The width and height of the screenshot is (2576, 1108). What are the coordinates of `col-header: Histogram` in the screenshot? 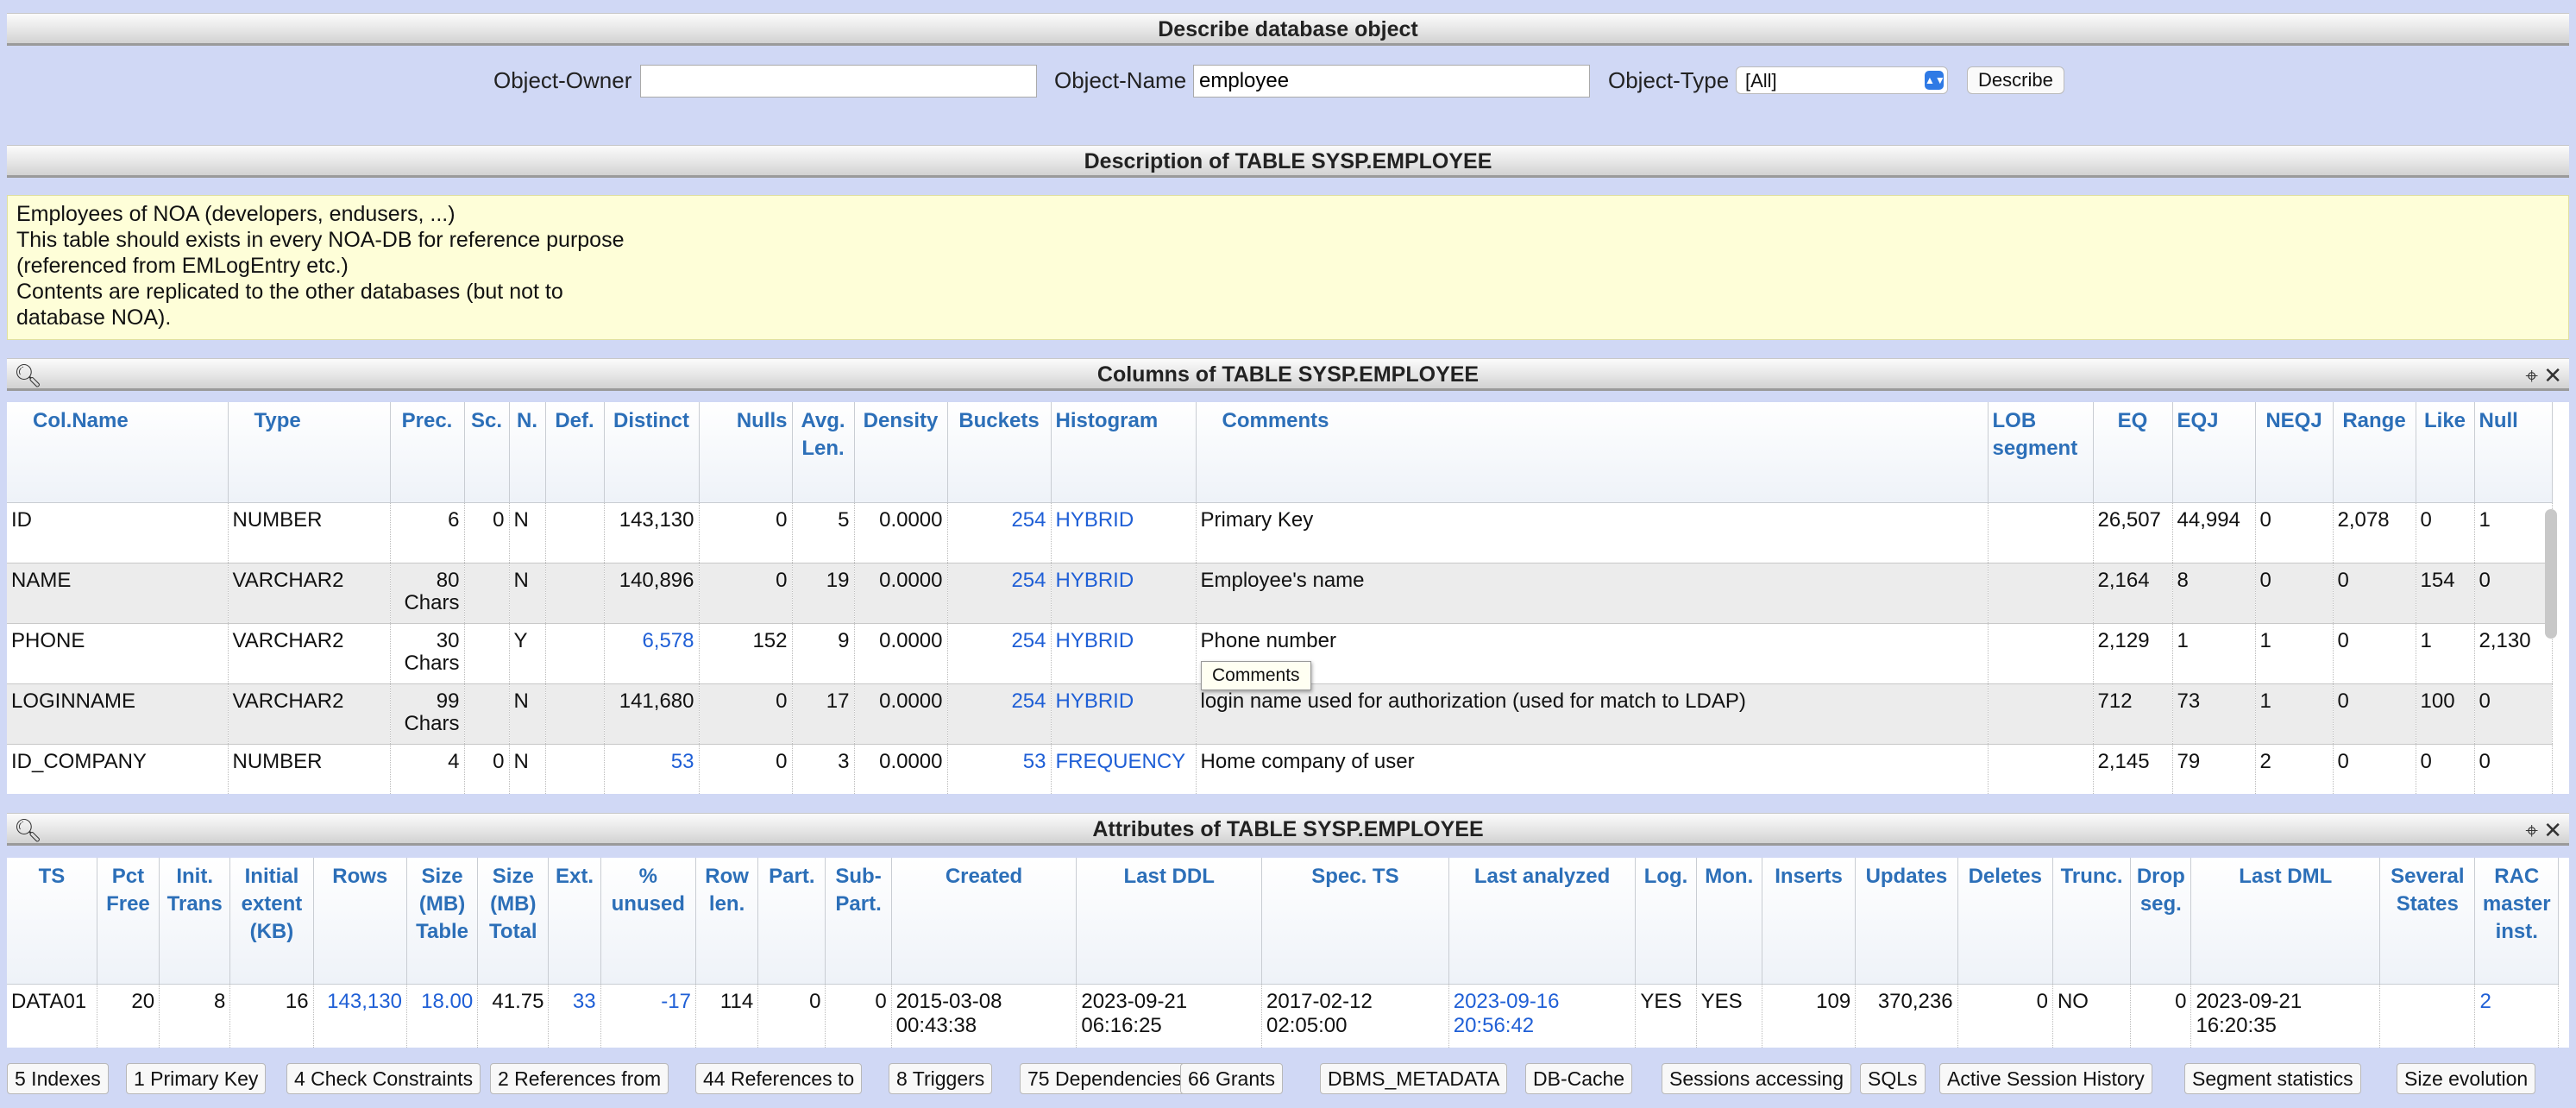 It's located at (1124, 452).